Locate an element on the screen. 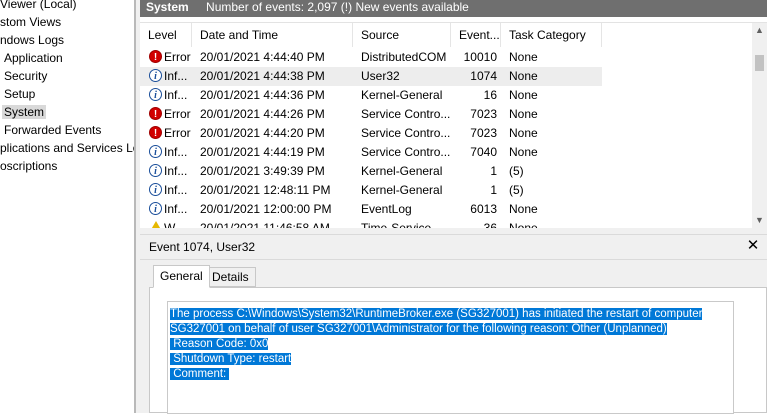 Image resolution: width=767 pixels, height=414 pixels. tab-details: Details is located at coordinates (230, 277).